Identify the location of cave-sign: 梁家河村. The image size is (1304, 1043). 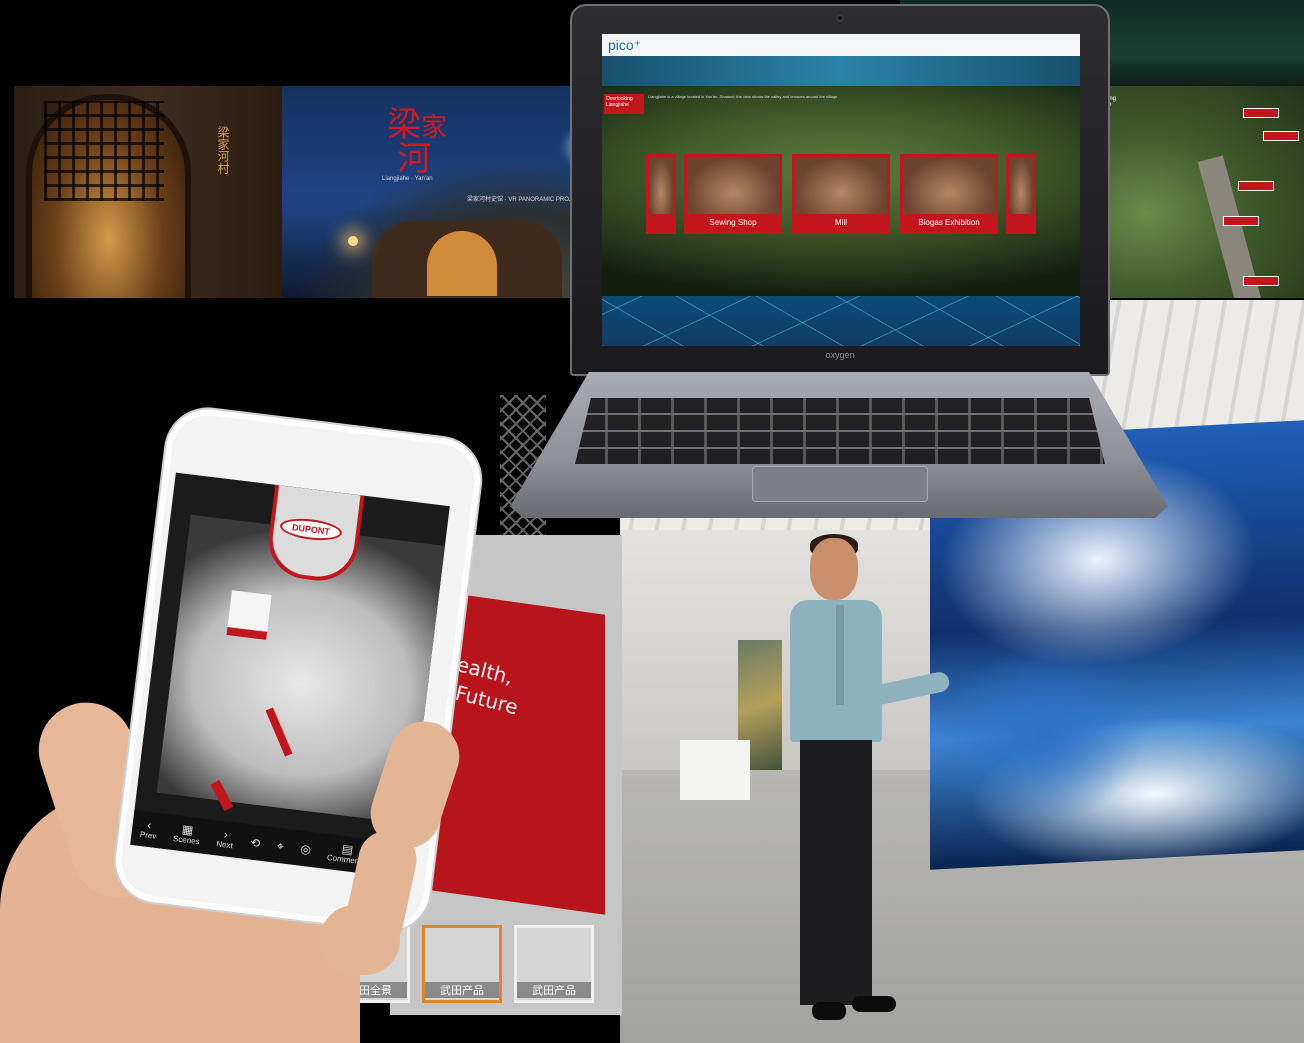
(223, 150).